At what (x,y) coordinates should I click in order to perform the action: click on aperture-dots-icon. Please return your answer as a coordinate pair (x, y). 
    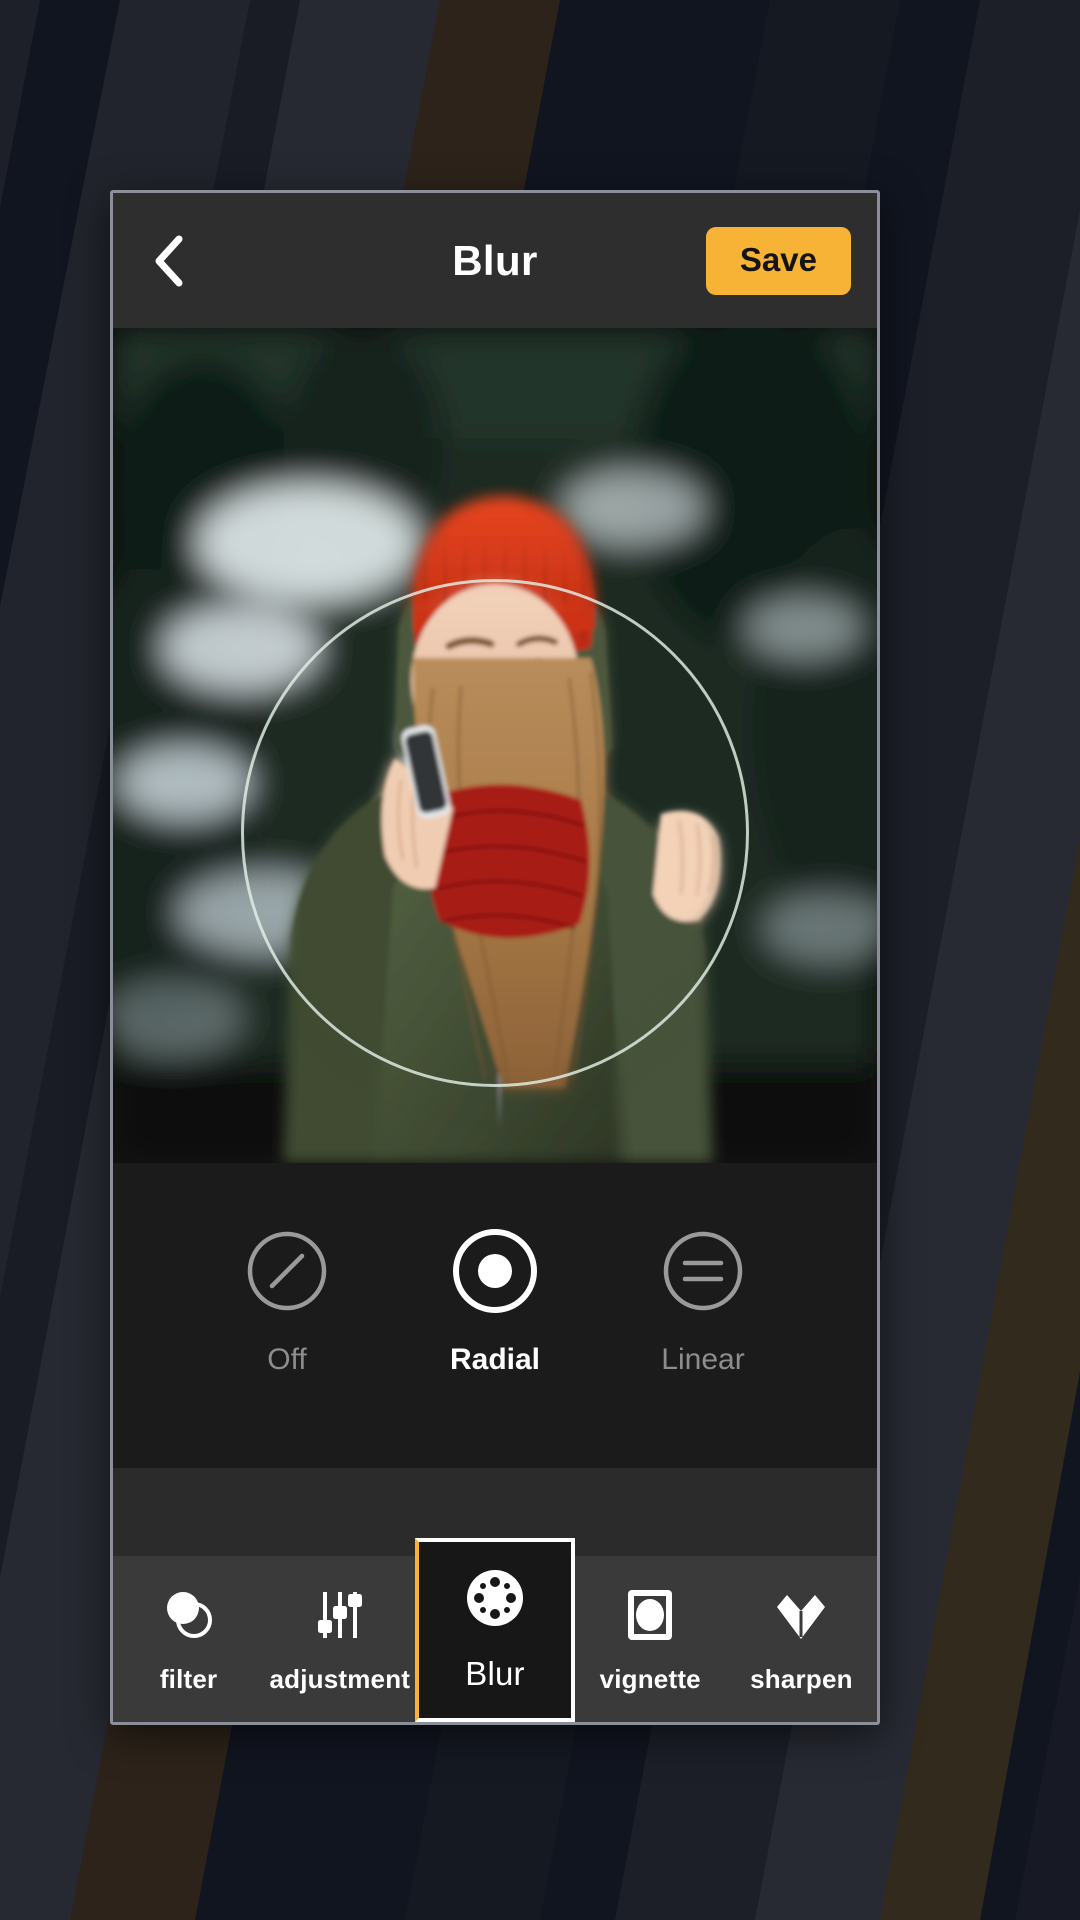
    Looking at the image, I should click on (495, 1598).